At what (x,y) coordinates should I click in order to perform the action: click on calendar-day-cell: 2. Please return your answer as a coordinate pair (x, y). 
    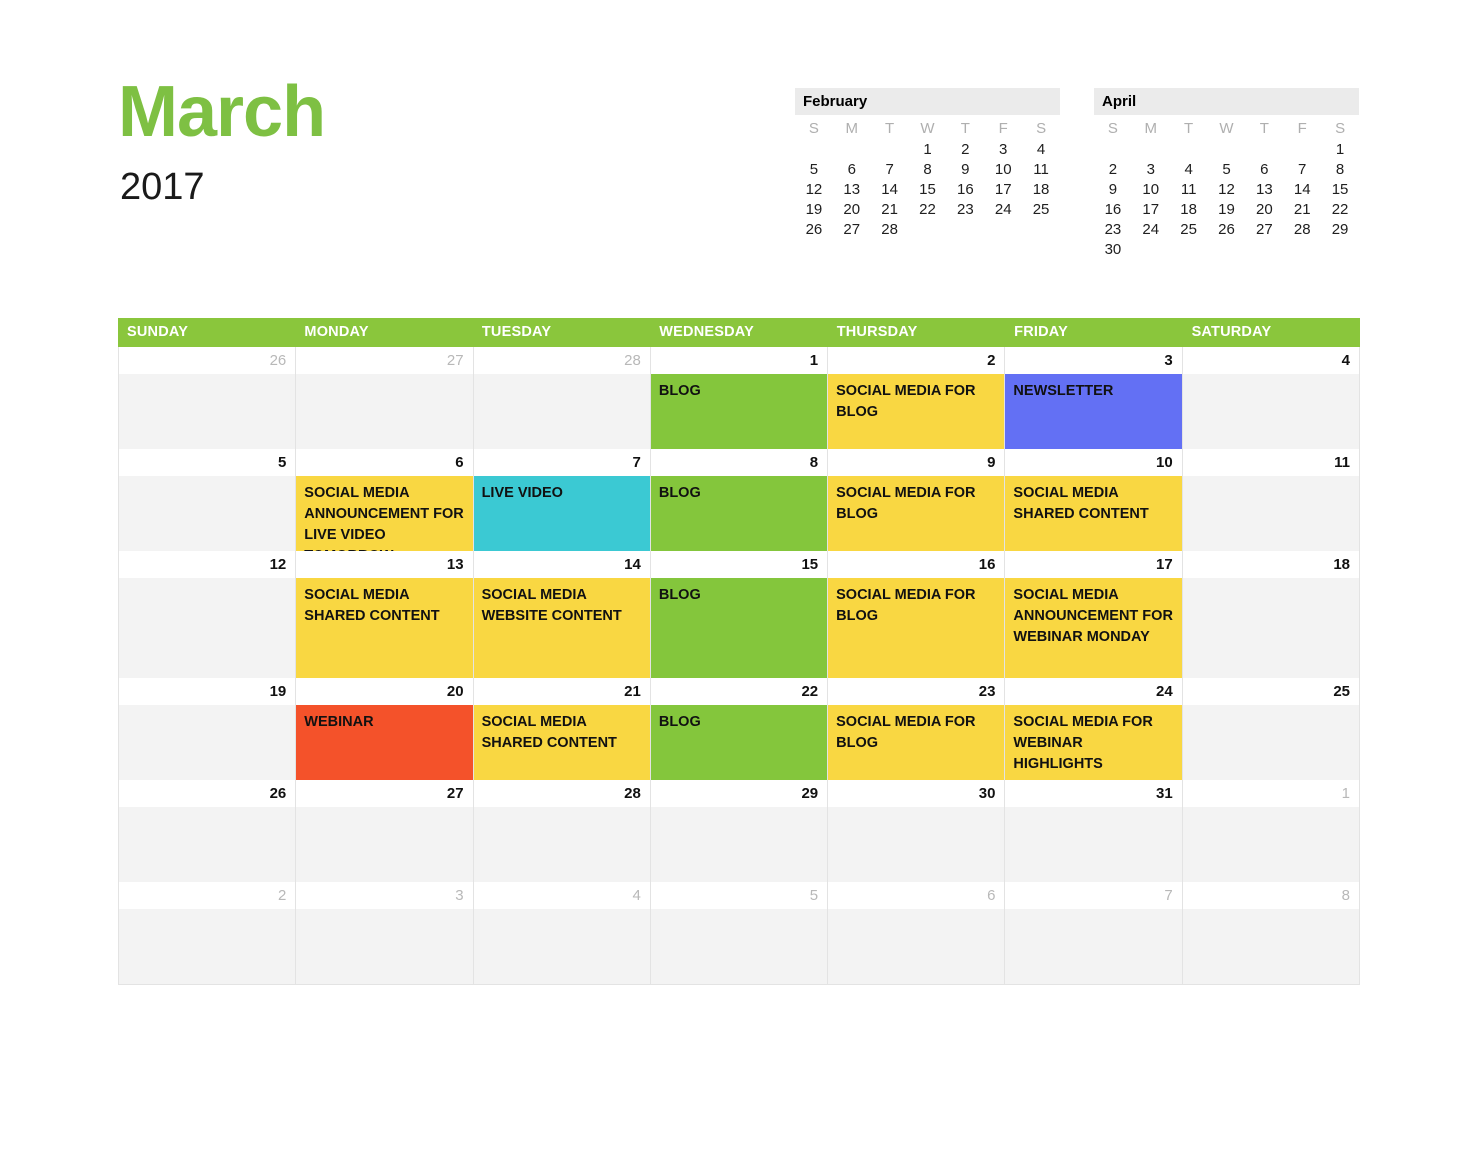
    Looking at the image, I should click on (208, 933).